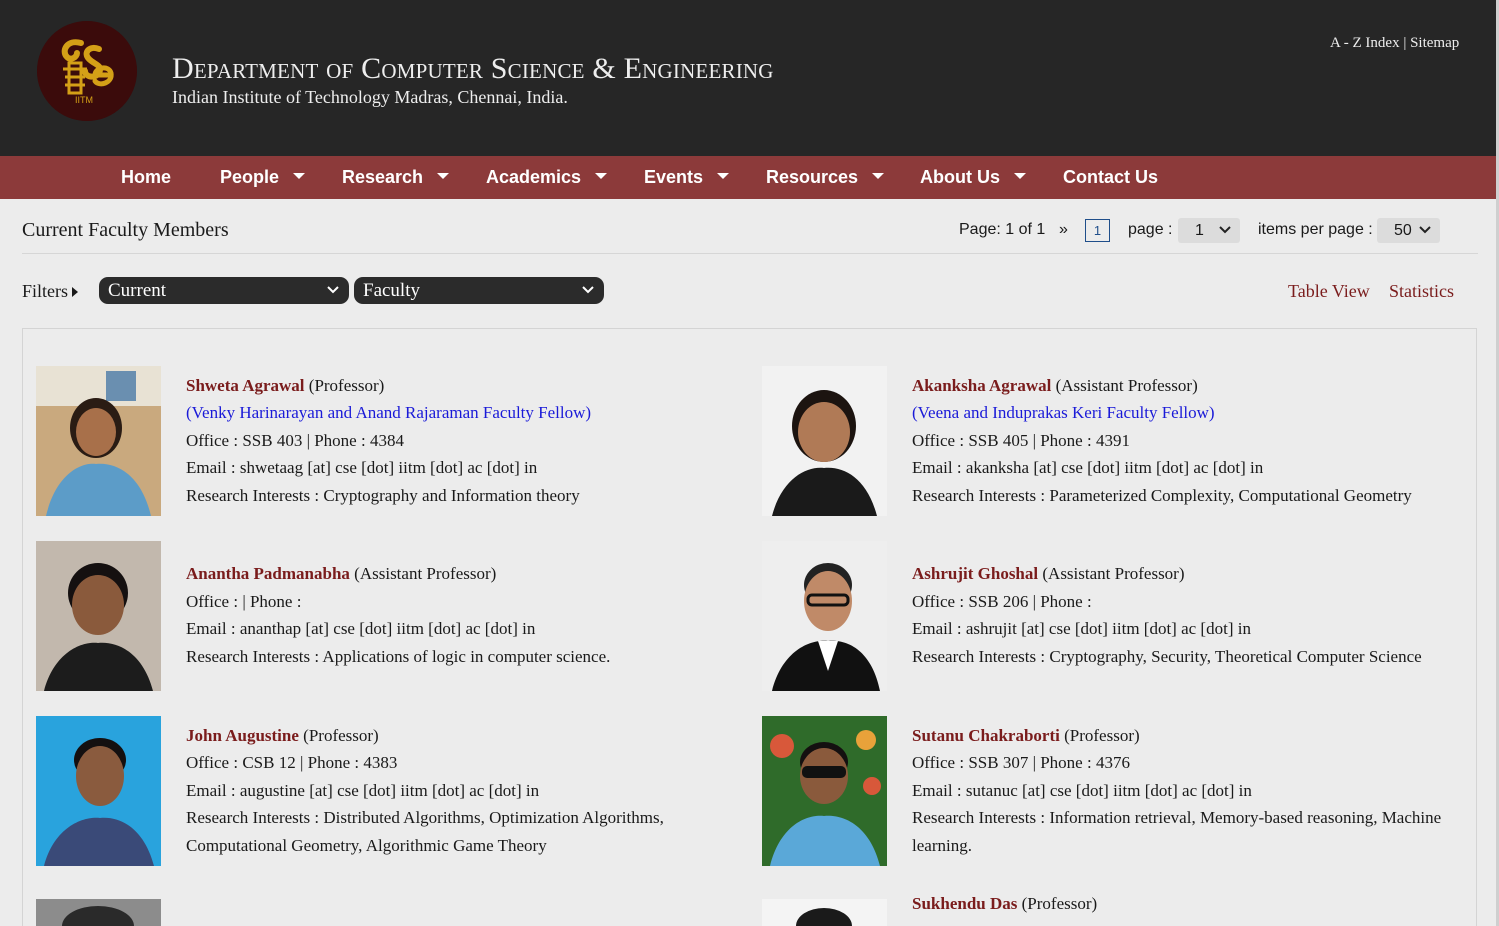  I want to click on nav-about-us: About Us, so click(973, 177).